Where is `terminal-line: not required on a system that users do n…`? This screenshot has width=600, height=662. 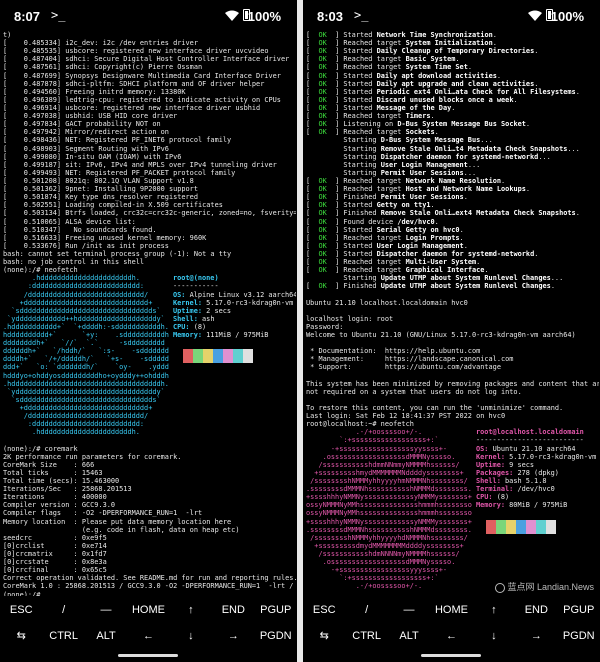
terminal-line: not required on a system that users do n… is located at coordinates (414, 391).